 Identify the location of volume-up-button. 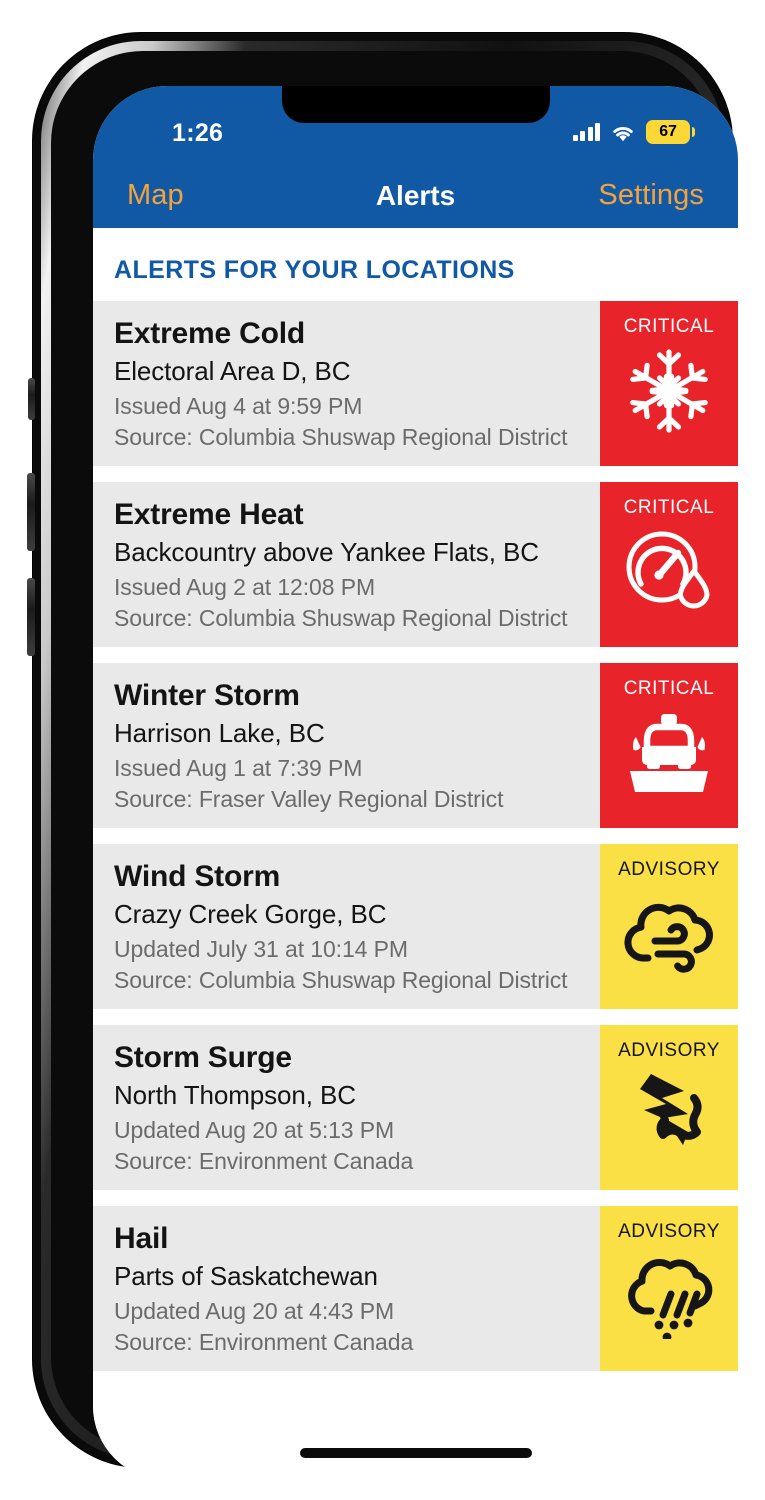
(31, 512).